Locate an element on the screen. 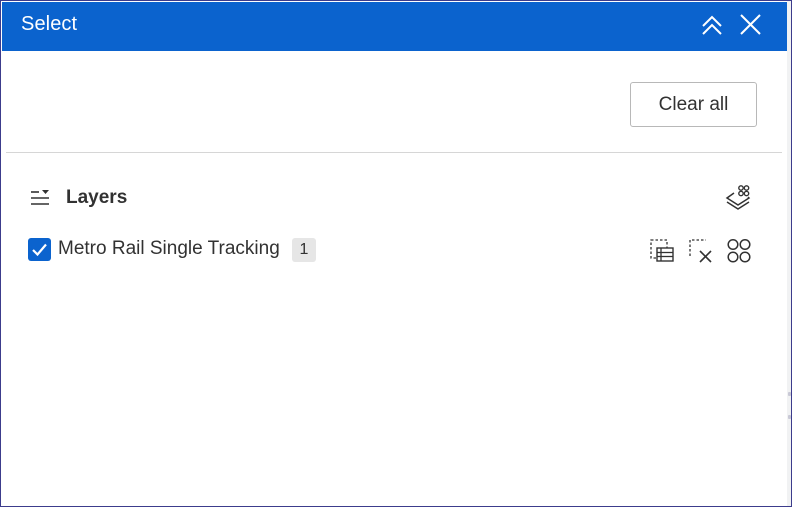  background-map-strip is located at coordinates (789, 253).